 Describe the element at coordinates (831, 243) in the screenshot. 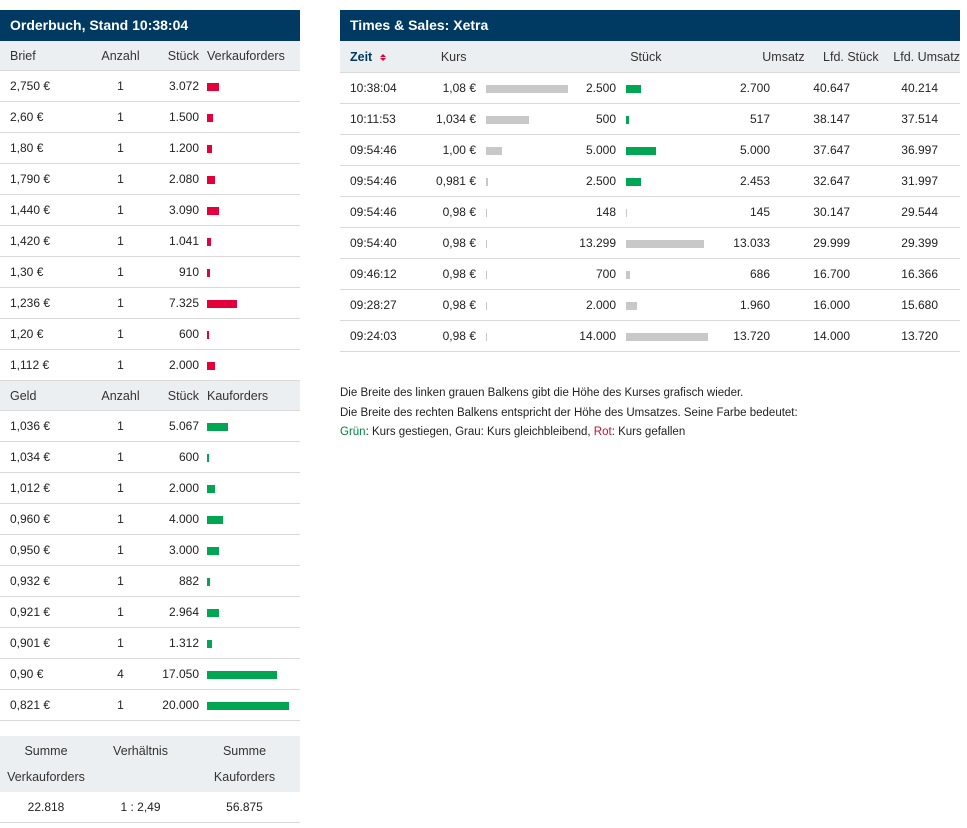

I see `trade-cum-qty: 29.999` at that location.